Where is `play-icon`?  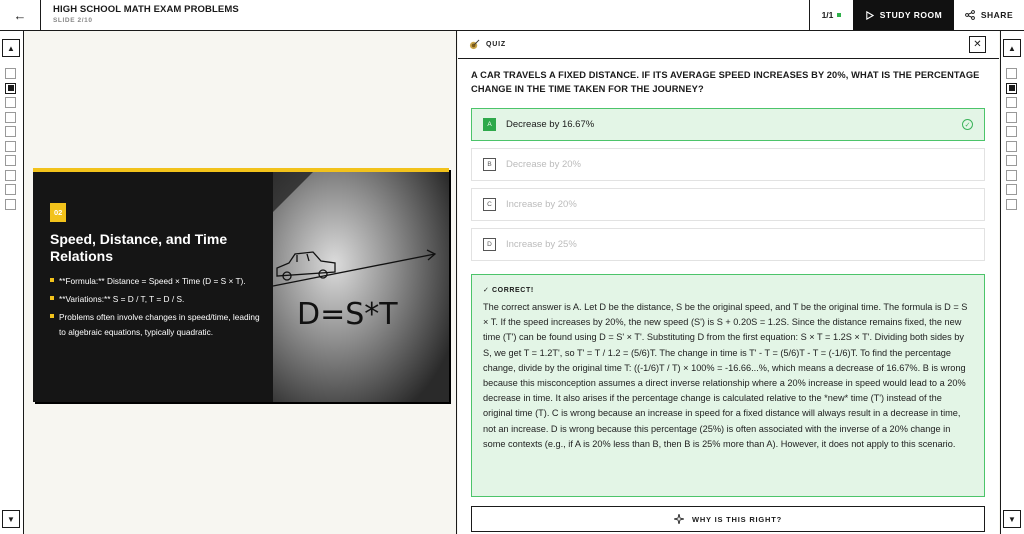
play-icon is located at coordinates (870, 15).